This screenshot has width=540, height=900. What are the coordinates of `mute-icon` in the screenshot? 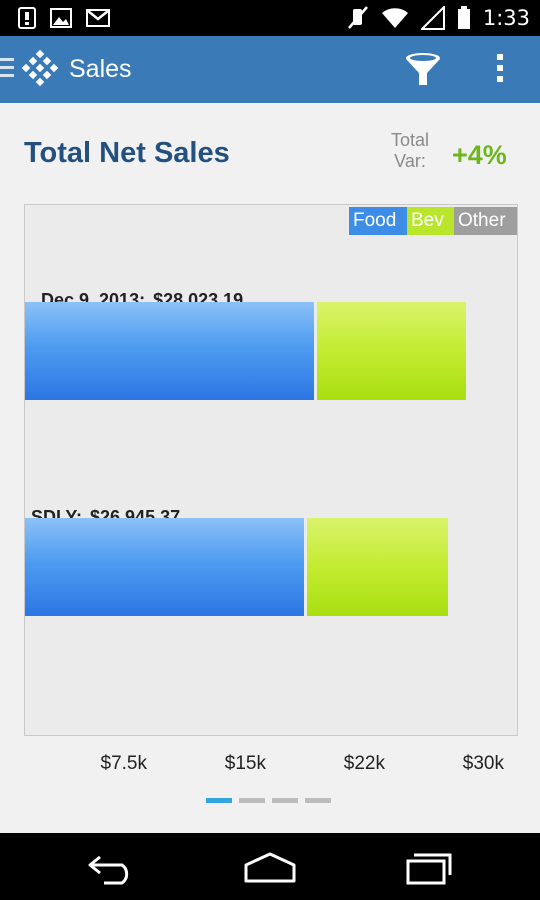 It's located at (357, 17).